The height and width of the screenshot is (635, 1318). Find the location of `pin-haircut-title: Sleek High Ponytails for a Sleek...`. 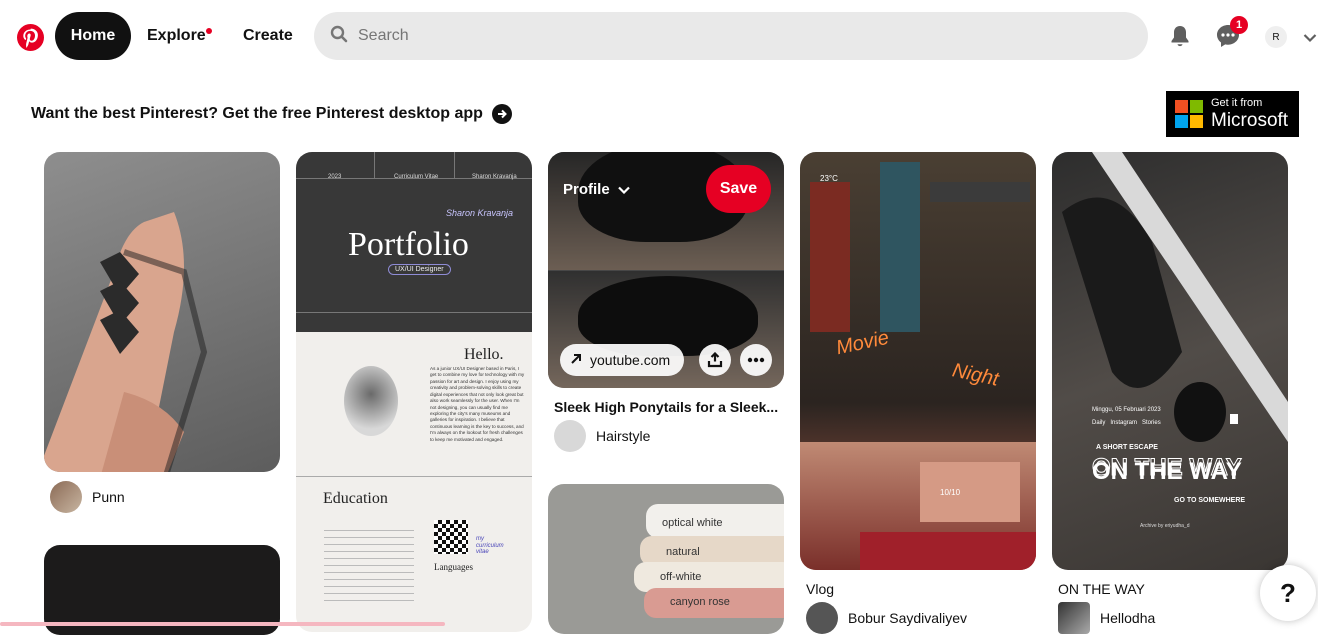

pin-haircut-title: Sleek High Ponytails for a Sleek... is located at coordinates (666, 407).